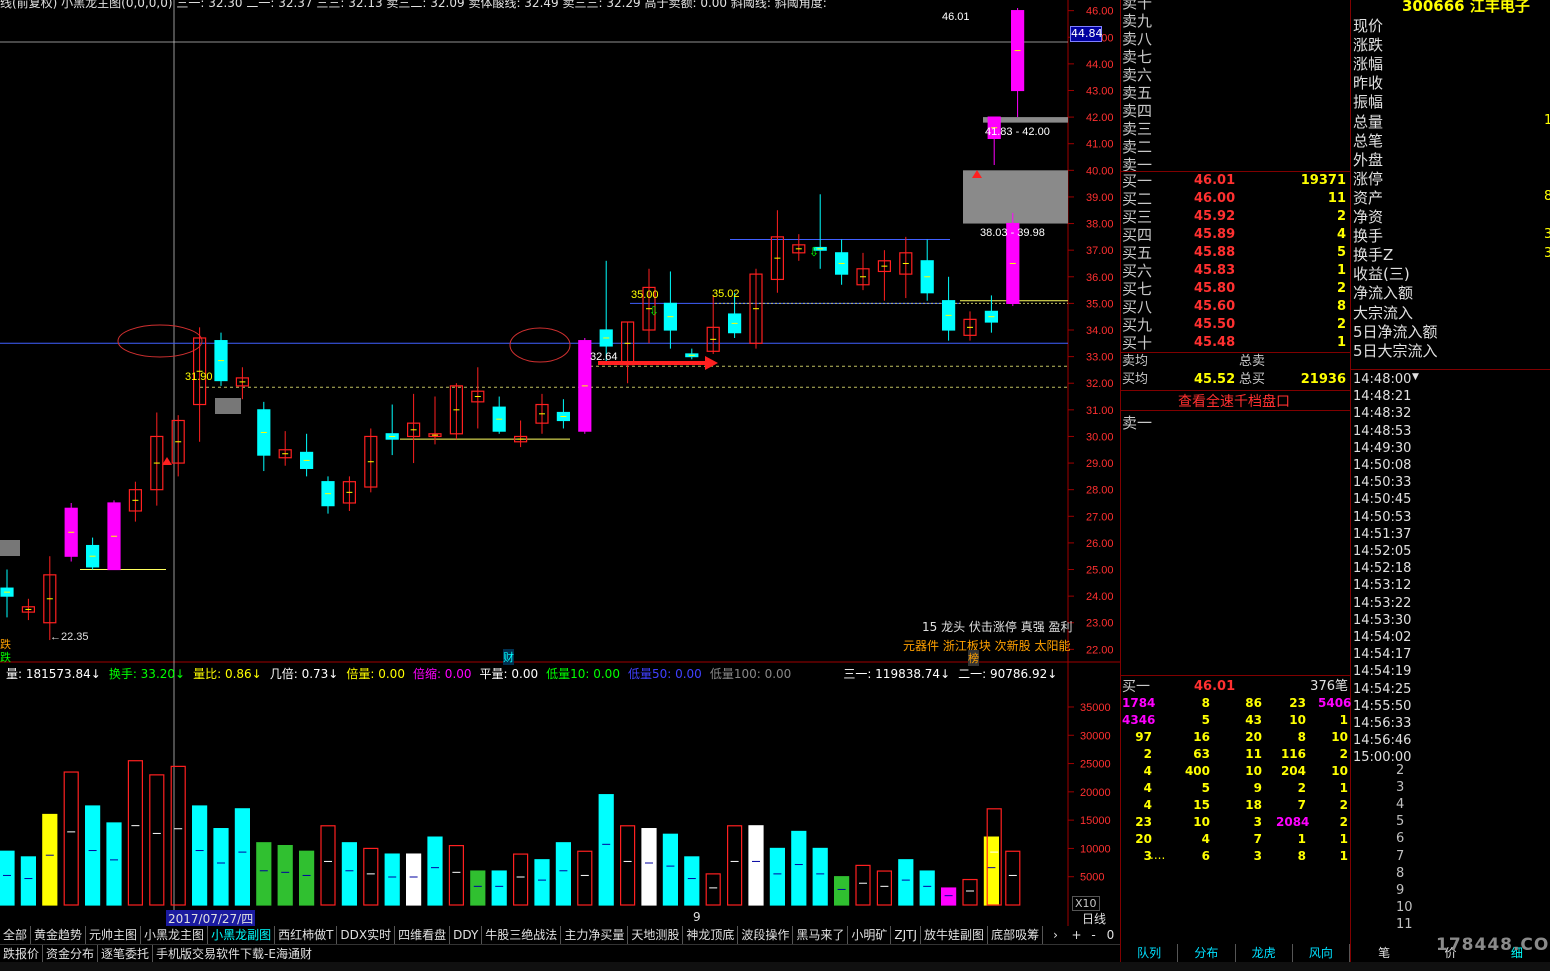 This screenshot has width=1550, height=971. What do you see at coordinates (16, 935) in the screenshot?
I see `tab-0: 全部` at bounding box center [16, 935].